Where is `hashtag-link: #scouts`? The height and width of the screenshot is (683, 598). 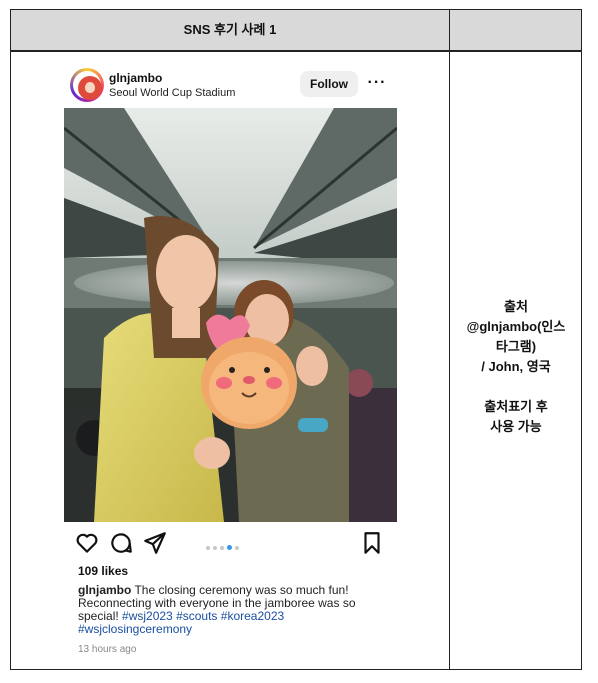
hashtag-link: #scouts is located at coordinates (196, 616).